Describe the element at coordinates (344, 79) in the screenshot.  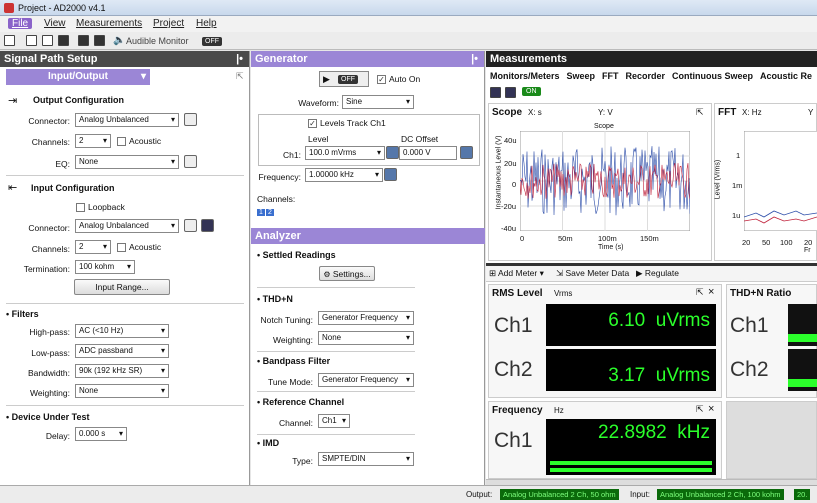
I see `generator-on-off-button: ▶ OFF` at that location.